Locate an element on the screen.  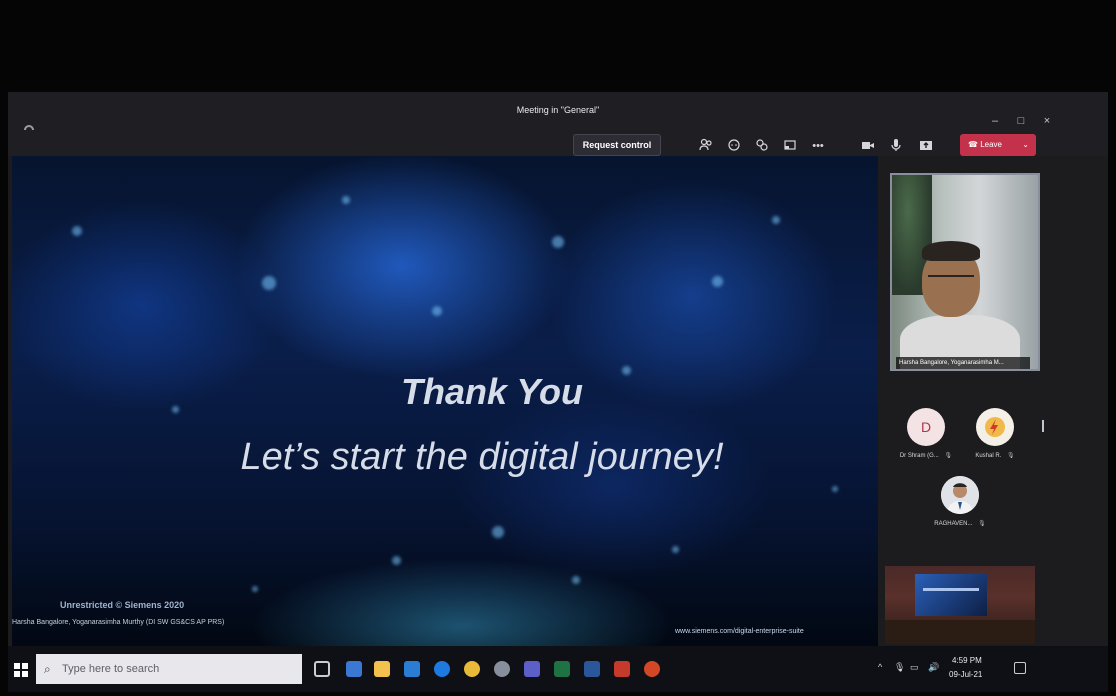
mail-app-icon is located at coordinates (354, 669).